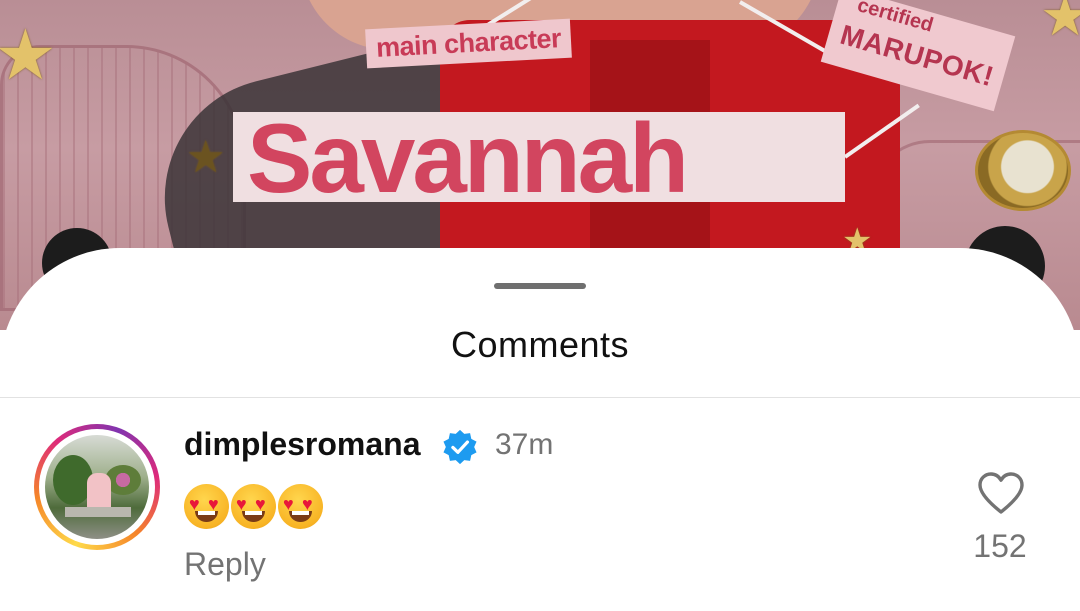  Describe the element at coordinates (540, 286) in the screenshot. I see `sheet-drag-handle` at that location.